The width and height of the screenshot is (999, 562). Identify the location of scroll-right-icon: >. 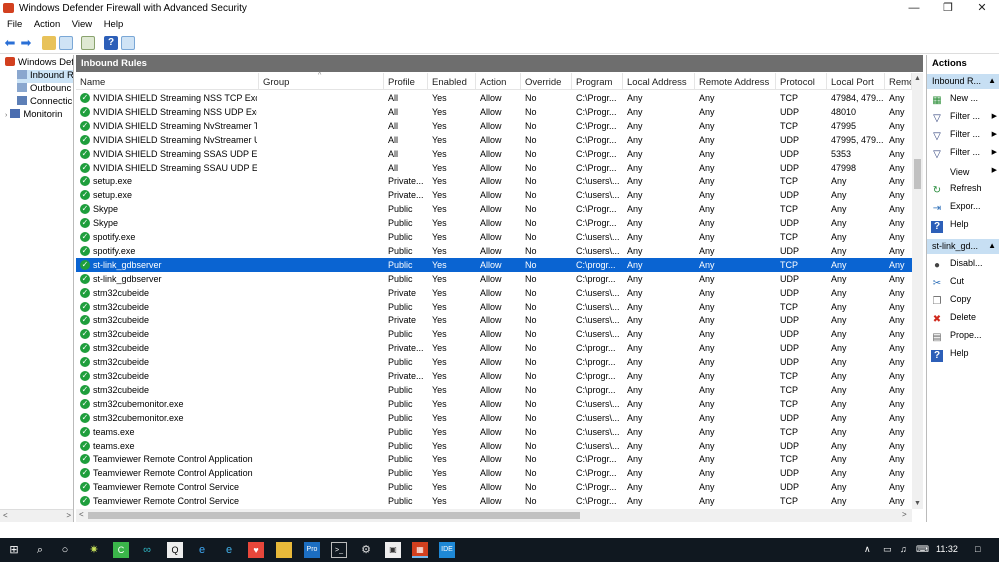
(68, 515).